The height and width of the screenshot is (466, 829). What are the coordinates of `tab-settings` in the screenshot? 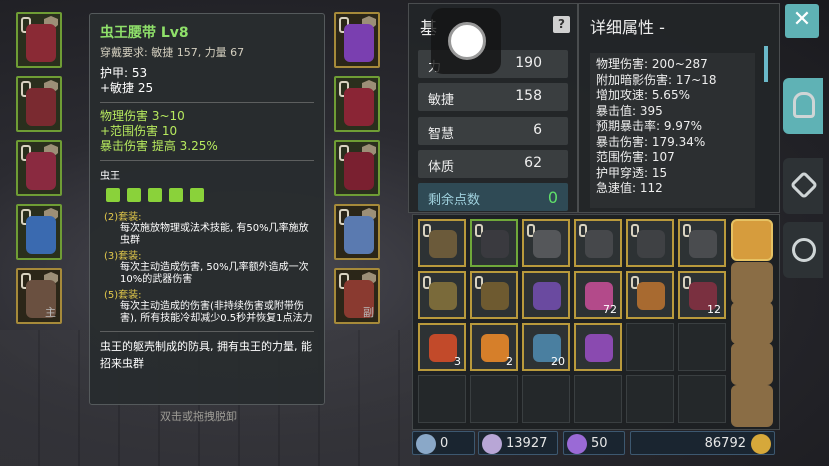 It's located at (803, 250).